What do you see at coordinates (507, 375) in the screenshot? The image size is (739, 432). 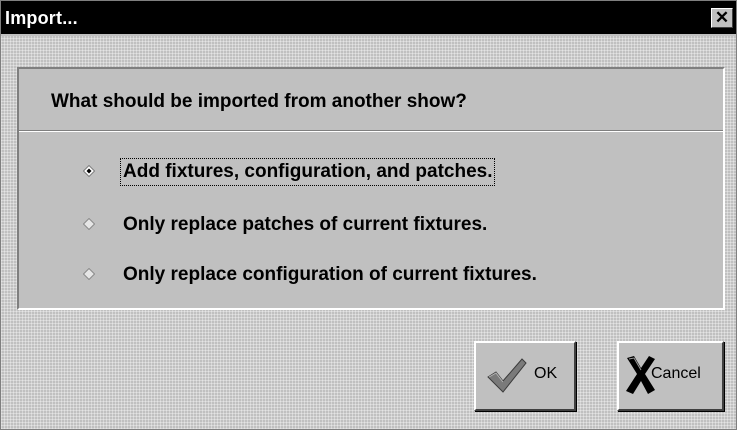 I see `checkmark-icon` at bounding box center [507, 375].